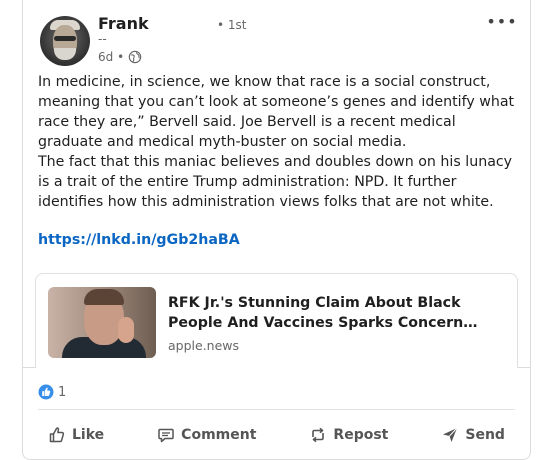 Image resolution: width=556 pixels, height=460 pixels. What do you see at coordinates (46, 392) in the screenshot?
I see `like-badge-icon` at bounding box center [46, 392].